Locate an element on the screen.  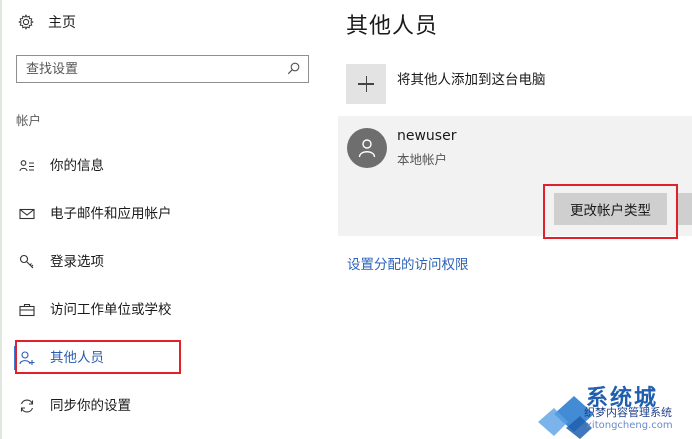
account-name: newuser is located at coordinates (427, 136).